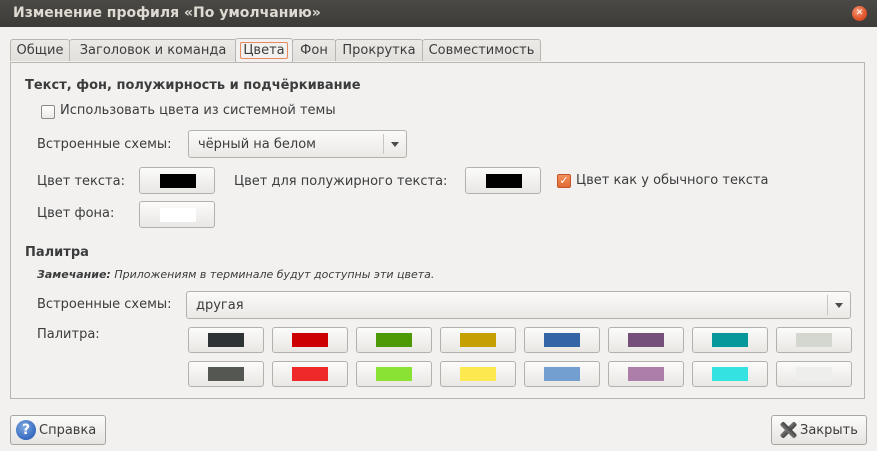 The width and height of the screenshot is (877, 451). Describe the element at coordinates (481, 50) in the screenshot. I see `tab-compatibility: Совместимость` at that location.